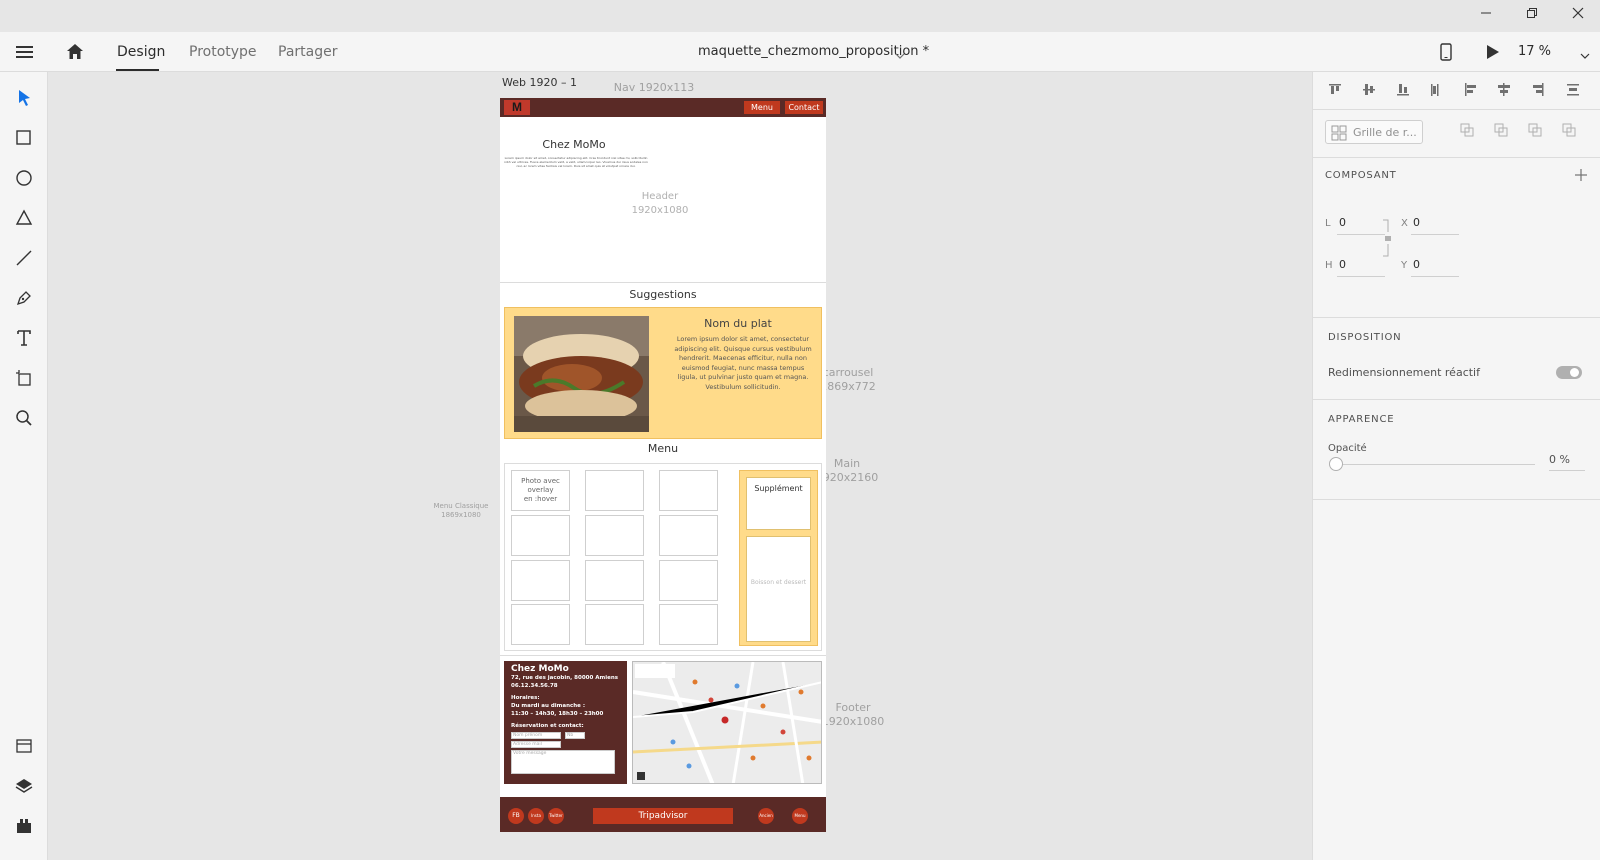  I want to click on location-map, so click(727, 722).